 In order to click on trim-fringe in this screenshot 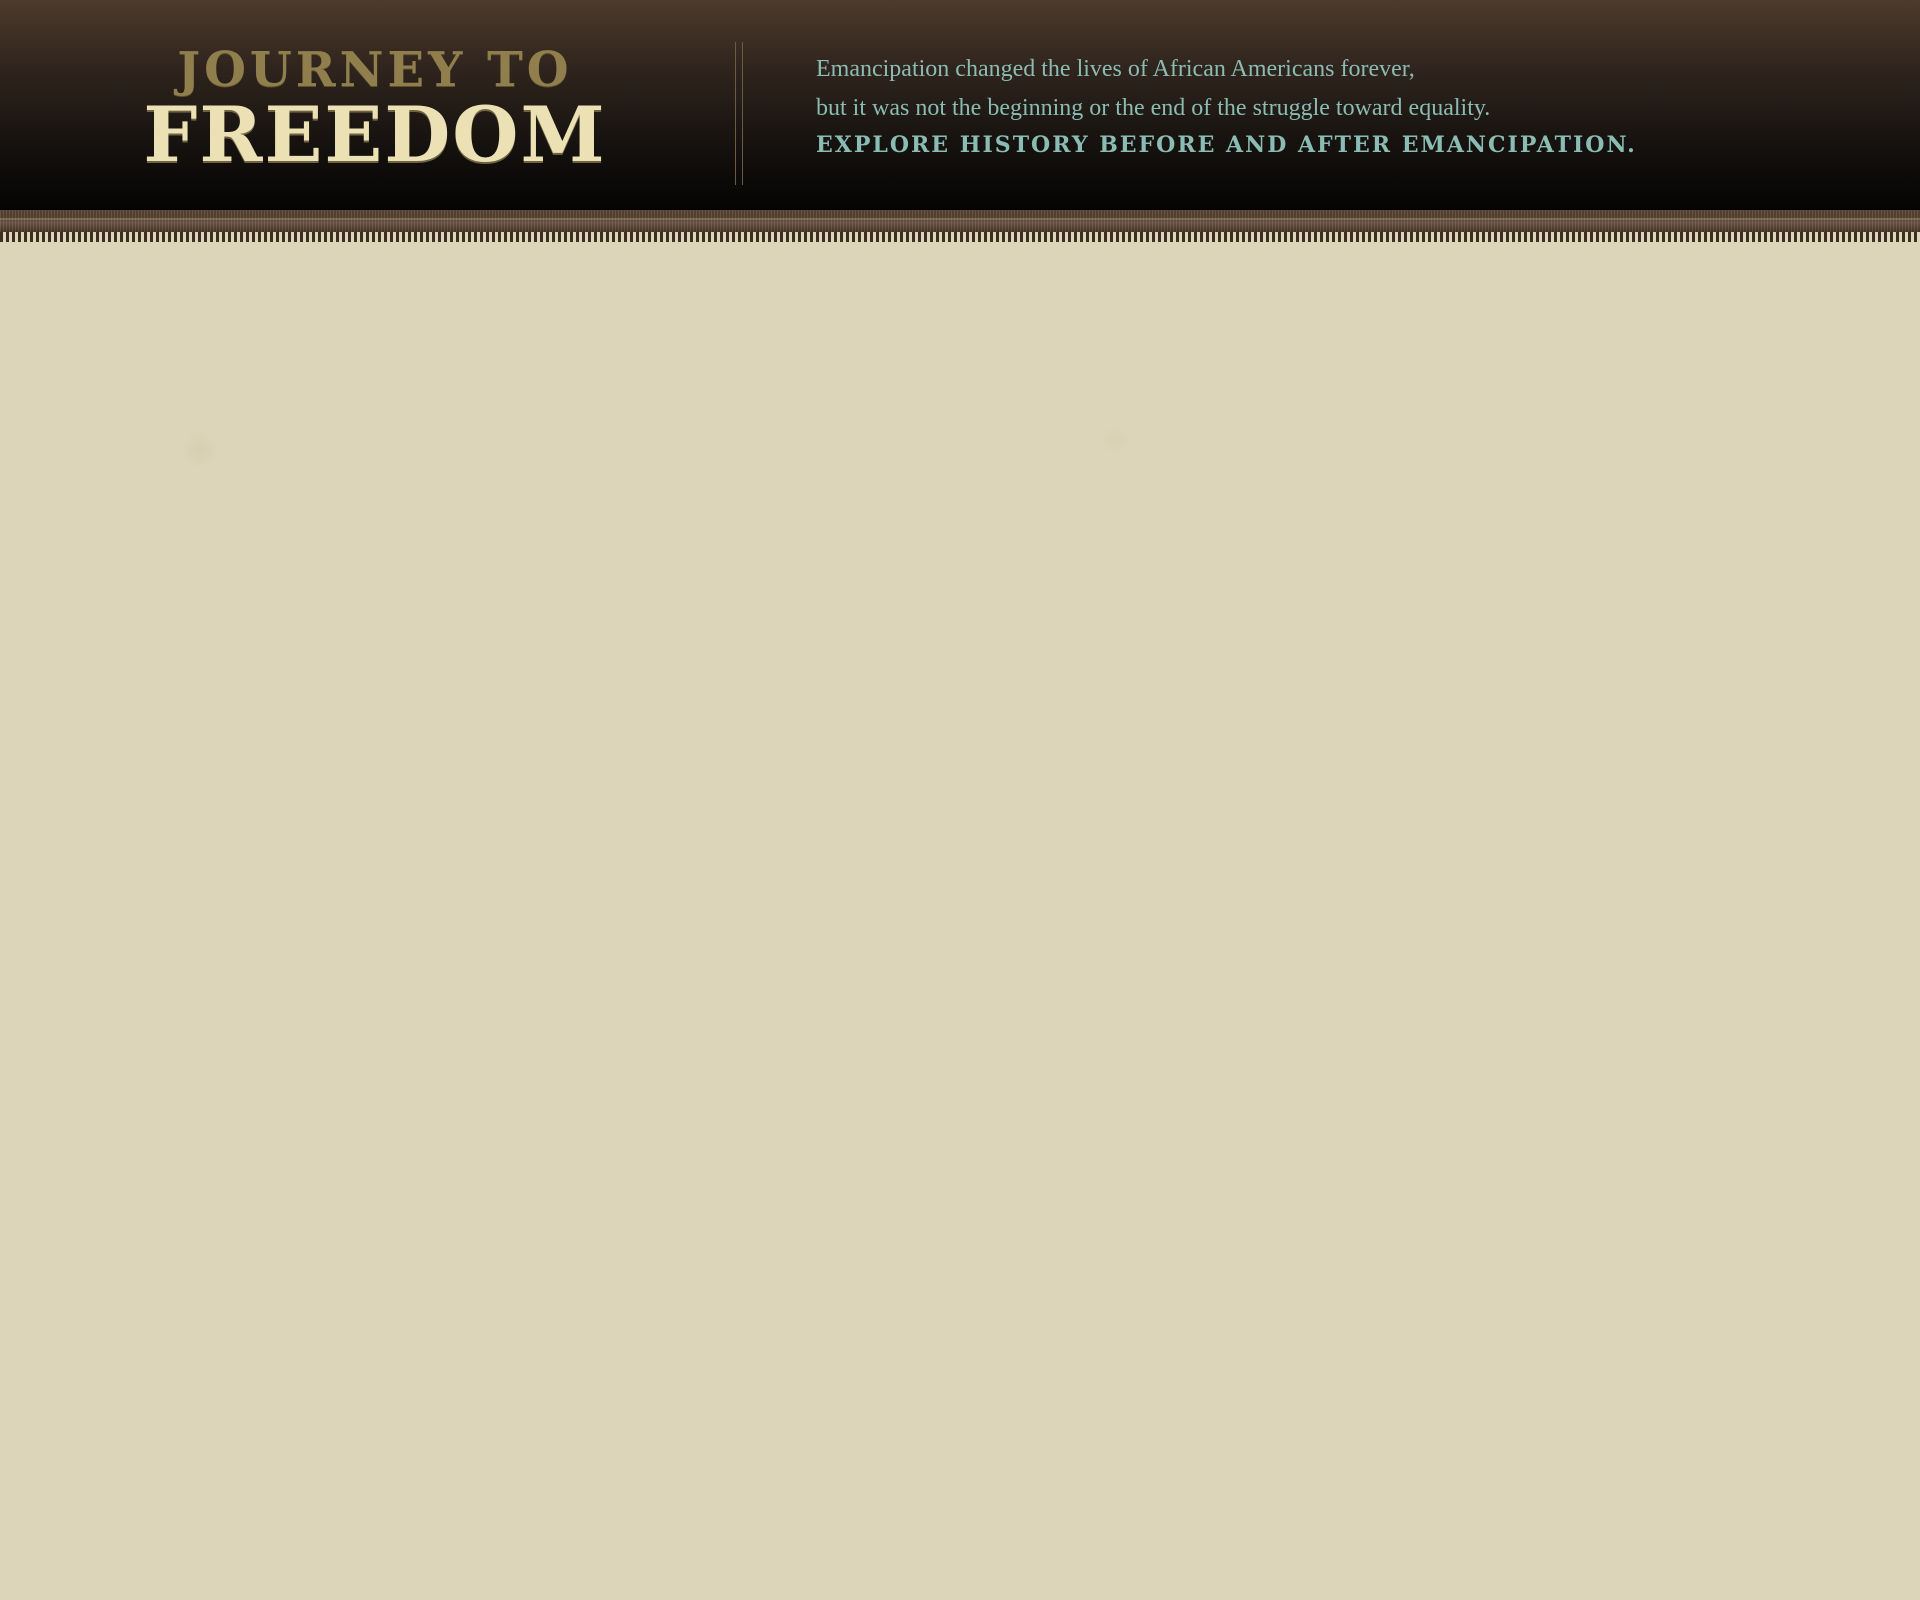, I will do `click(960, 237)`.